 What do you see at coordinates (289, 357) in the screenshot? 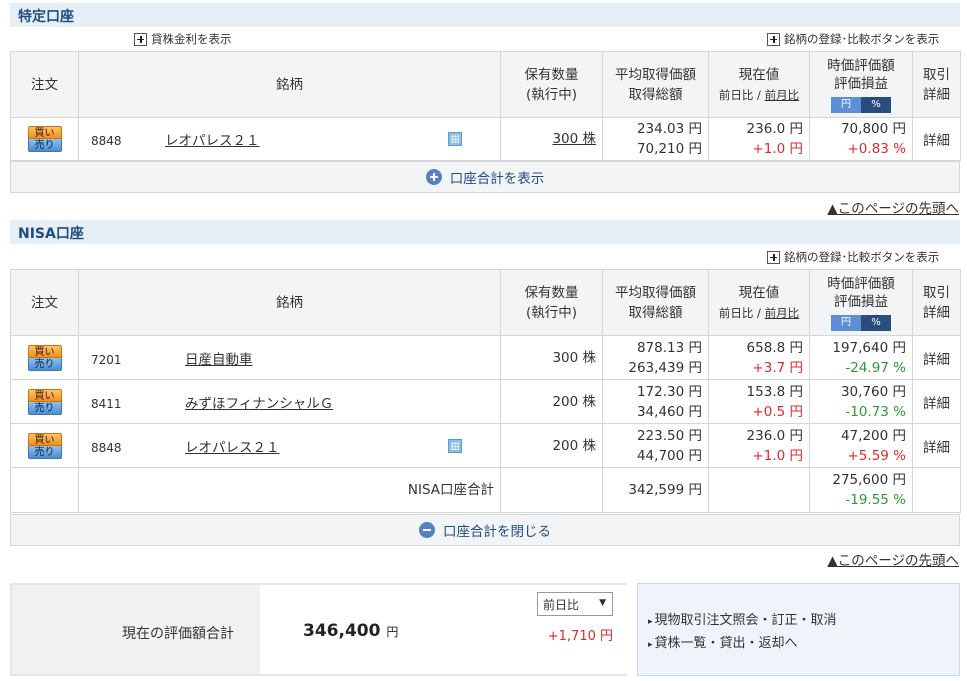
I see `stock-cell: 7201 日産自動車` at bounding box center [289, 357].